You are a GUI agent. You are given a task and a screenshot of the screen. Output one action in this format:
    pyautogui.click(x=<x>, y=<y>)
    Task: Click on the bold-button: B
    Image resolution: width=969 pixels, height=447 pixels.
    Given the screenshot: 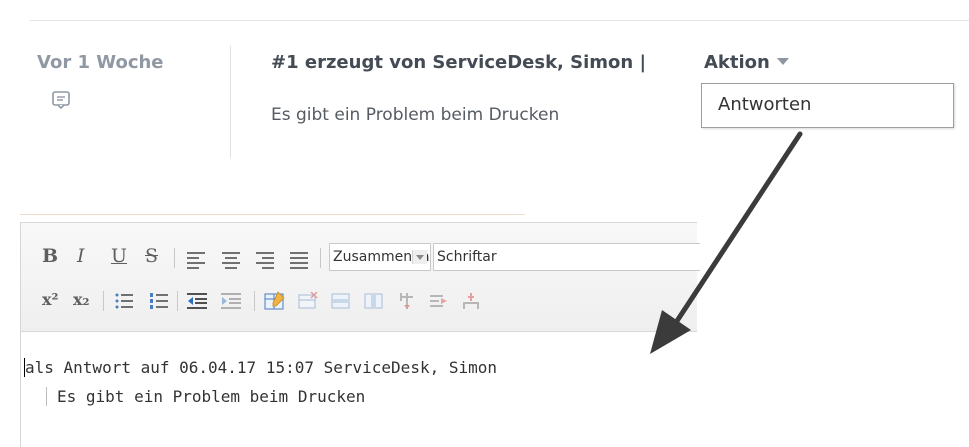 What is the action you would take?
    pyautogui.click(x=50, y=256)
    